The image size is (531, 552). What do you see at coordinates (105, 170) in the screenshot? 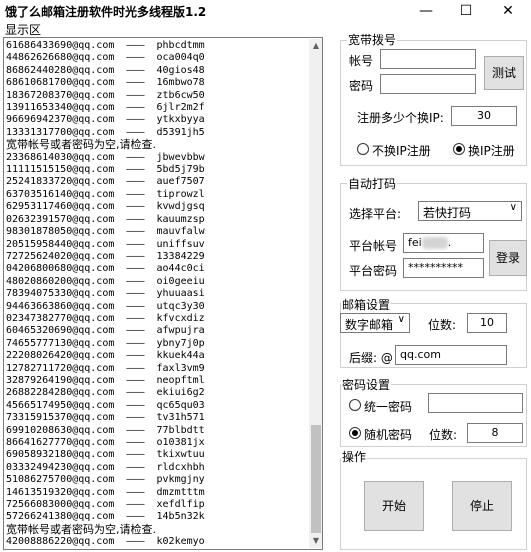
I see `log-line: 11111515150@qq.com ——— 5bd5j79b` at bounding box center [105, 170].